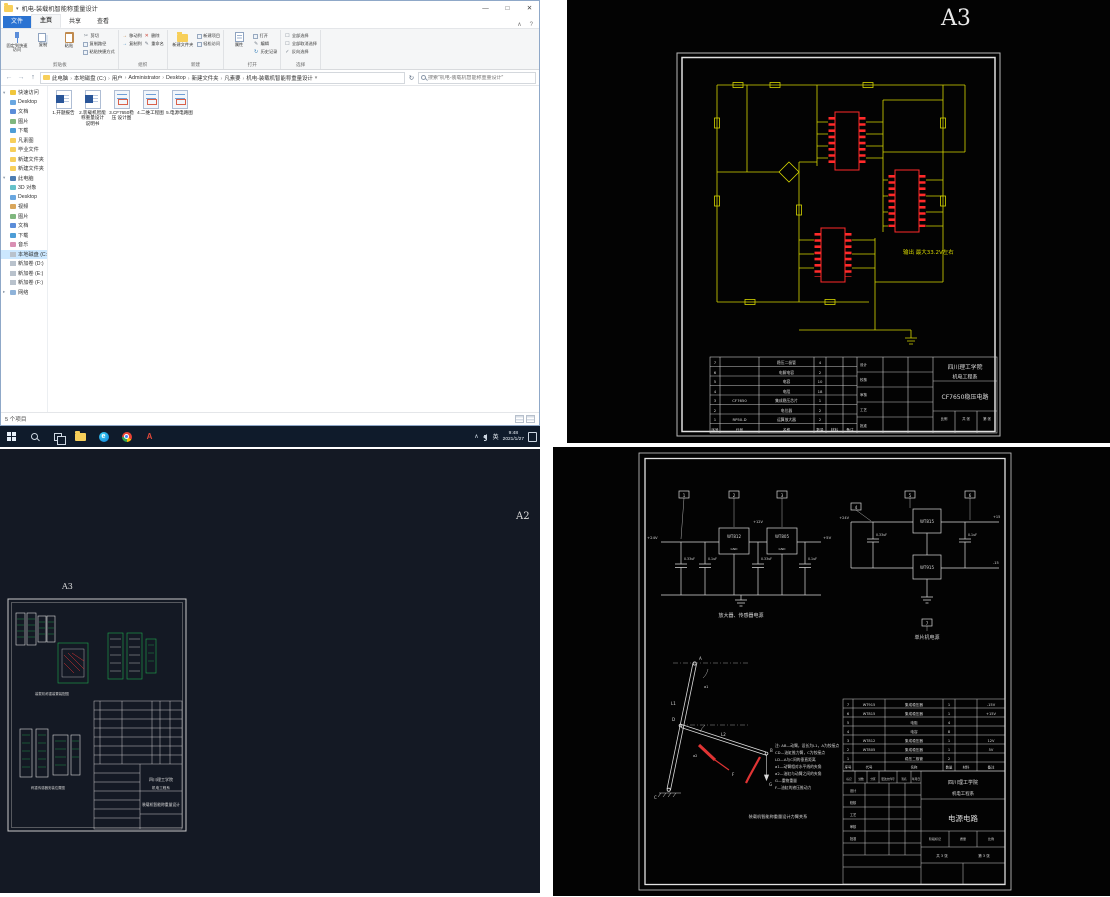 The height and width of the screenshot is (897, 1110). I want to click on sidebar-item-volume-f: 新加卷 (F:), so click(24, 283).